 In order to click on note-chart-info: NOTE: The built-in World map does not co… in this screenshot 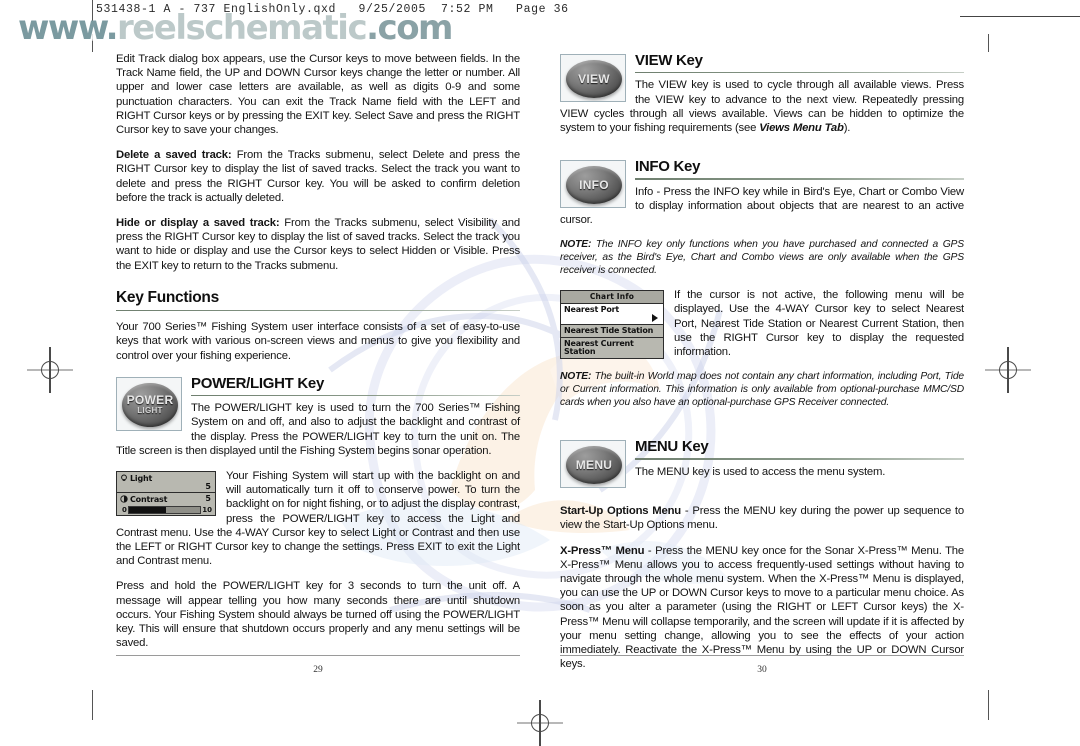, I will do `click(762, 389)`.